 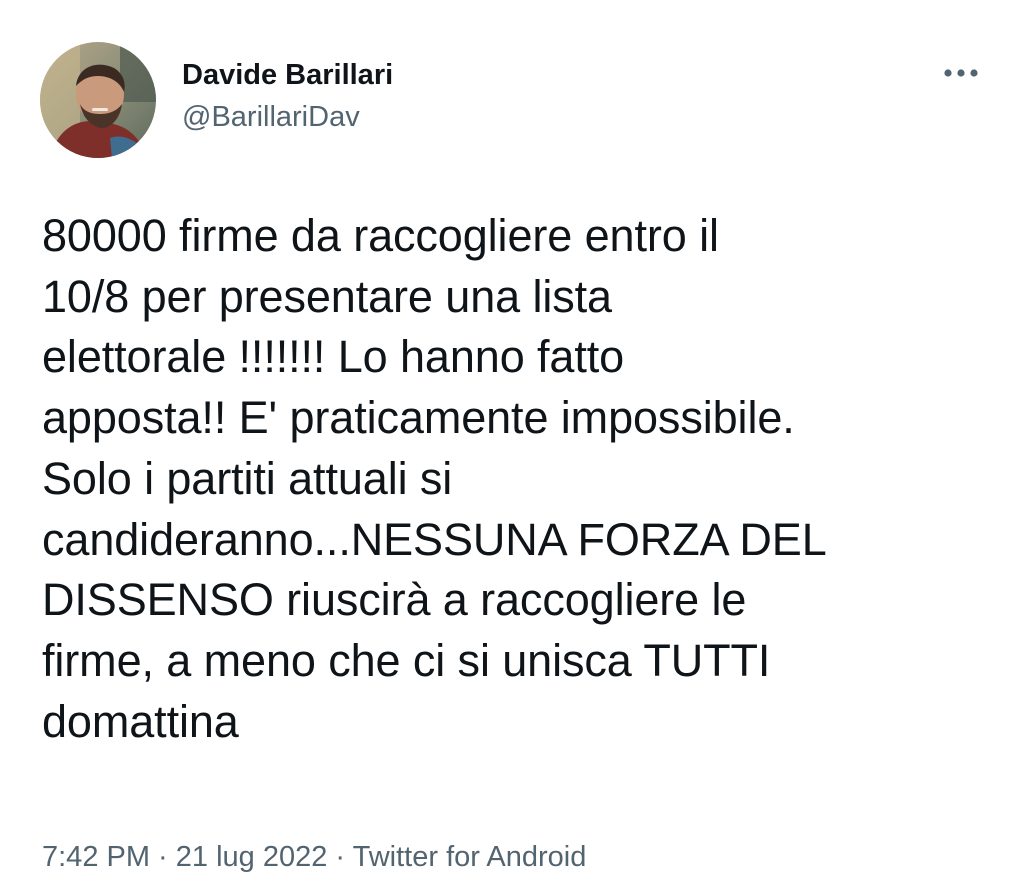 What do you see at coordinates (287, 117) in the screenshot?
I see `author-handle: @BarillariDav` at bounding box center [287, 117].